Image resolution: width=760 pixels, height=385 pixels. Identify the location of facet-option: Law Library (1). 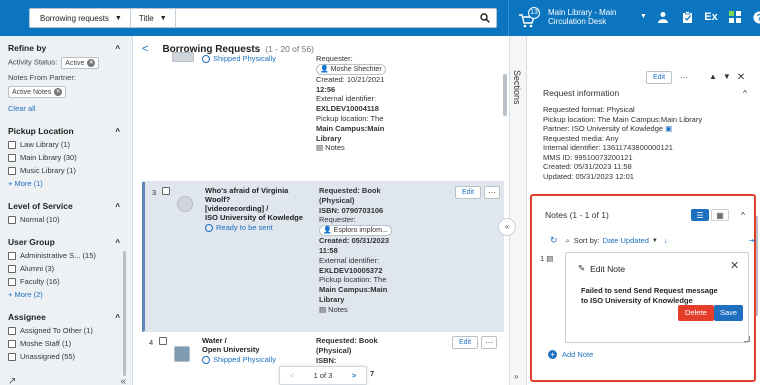
(70, 144).